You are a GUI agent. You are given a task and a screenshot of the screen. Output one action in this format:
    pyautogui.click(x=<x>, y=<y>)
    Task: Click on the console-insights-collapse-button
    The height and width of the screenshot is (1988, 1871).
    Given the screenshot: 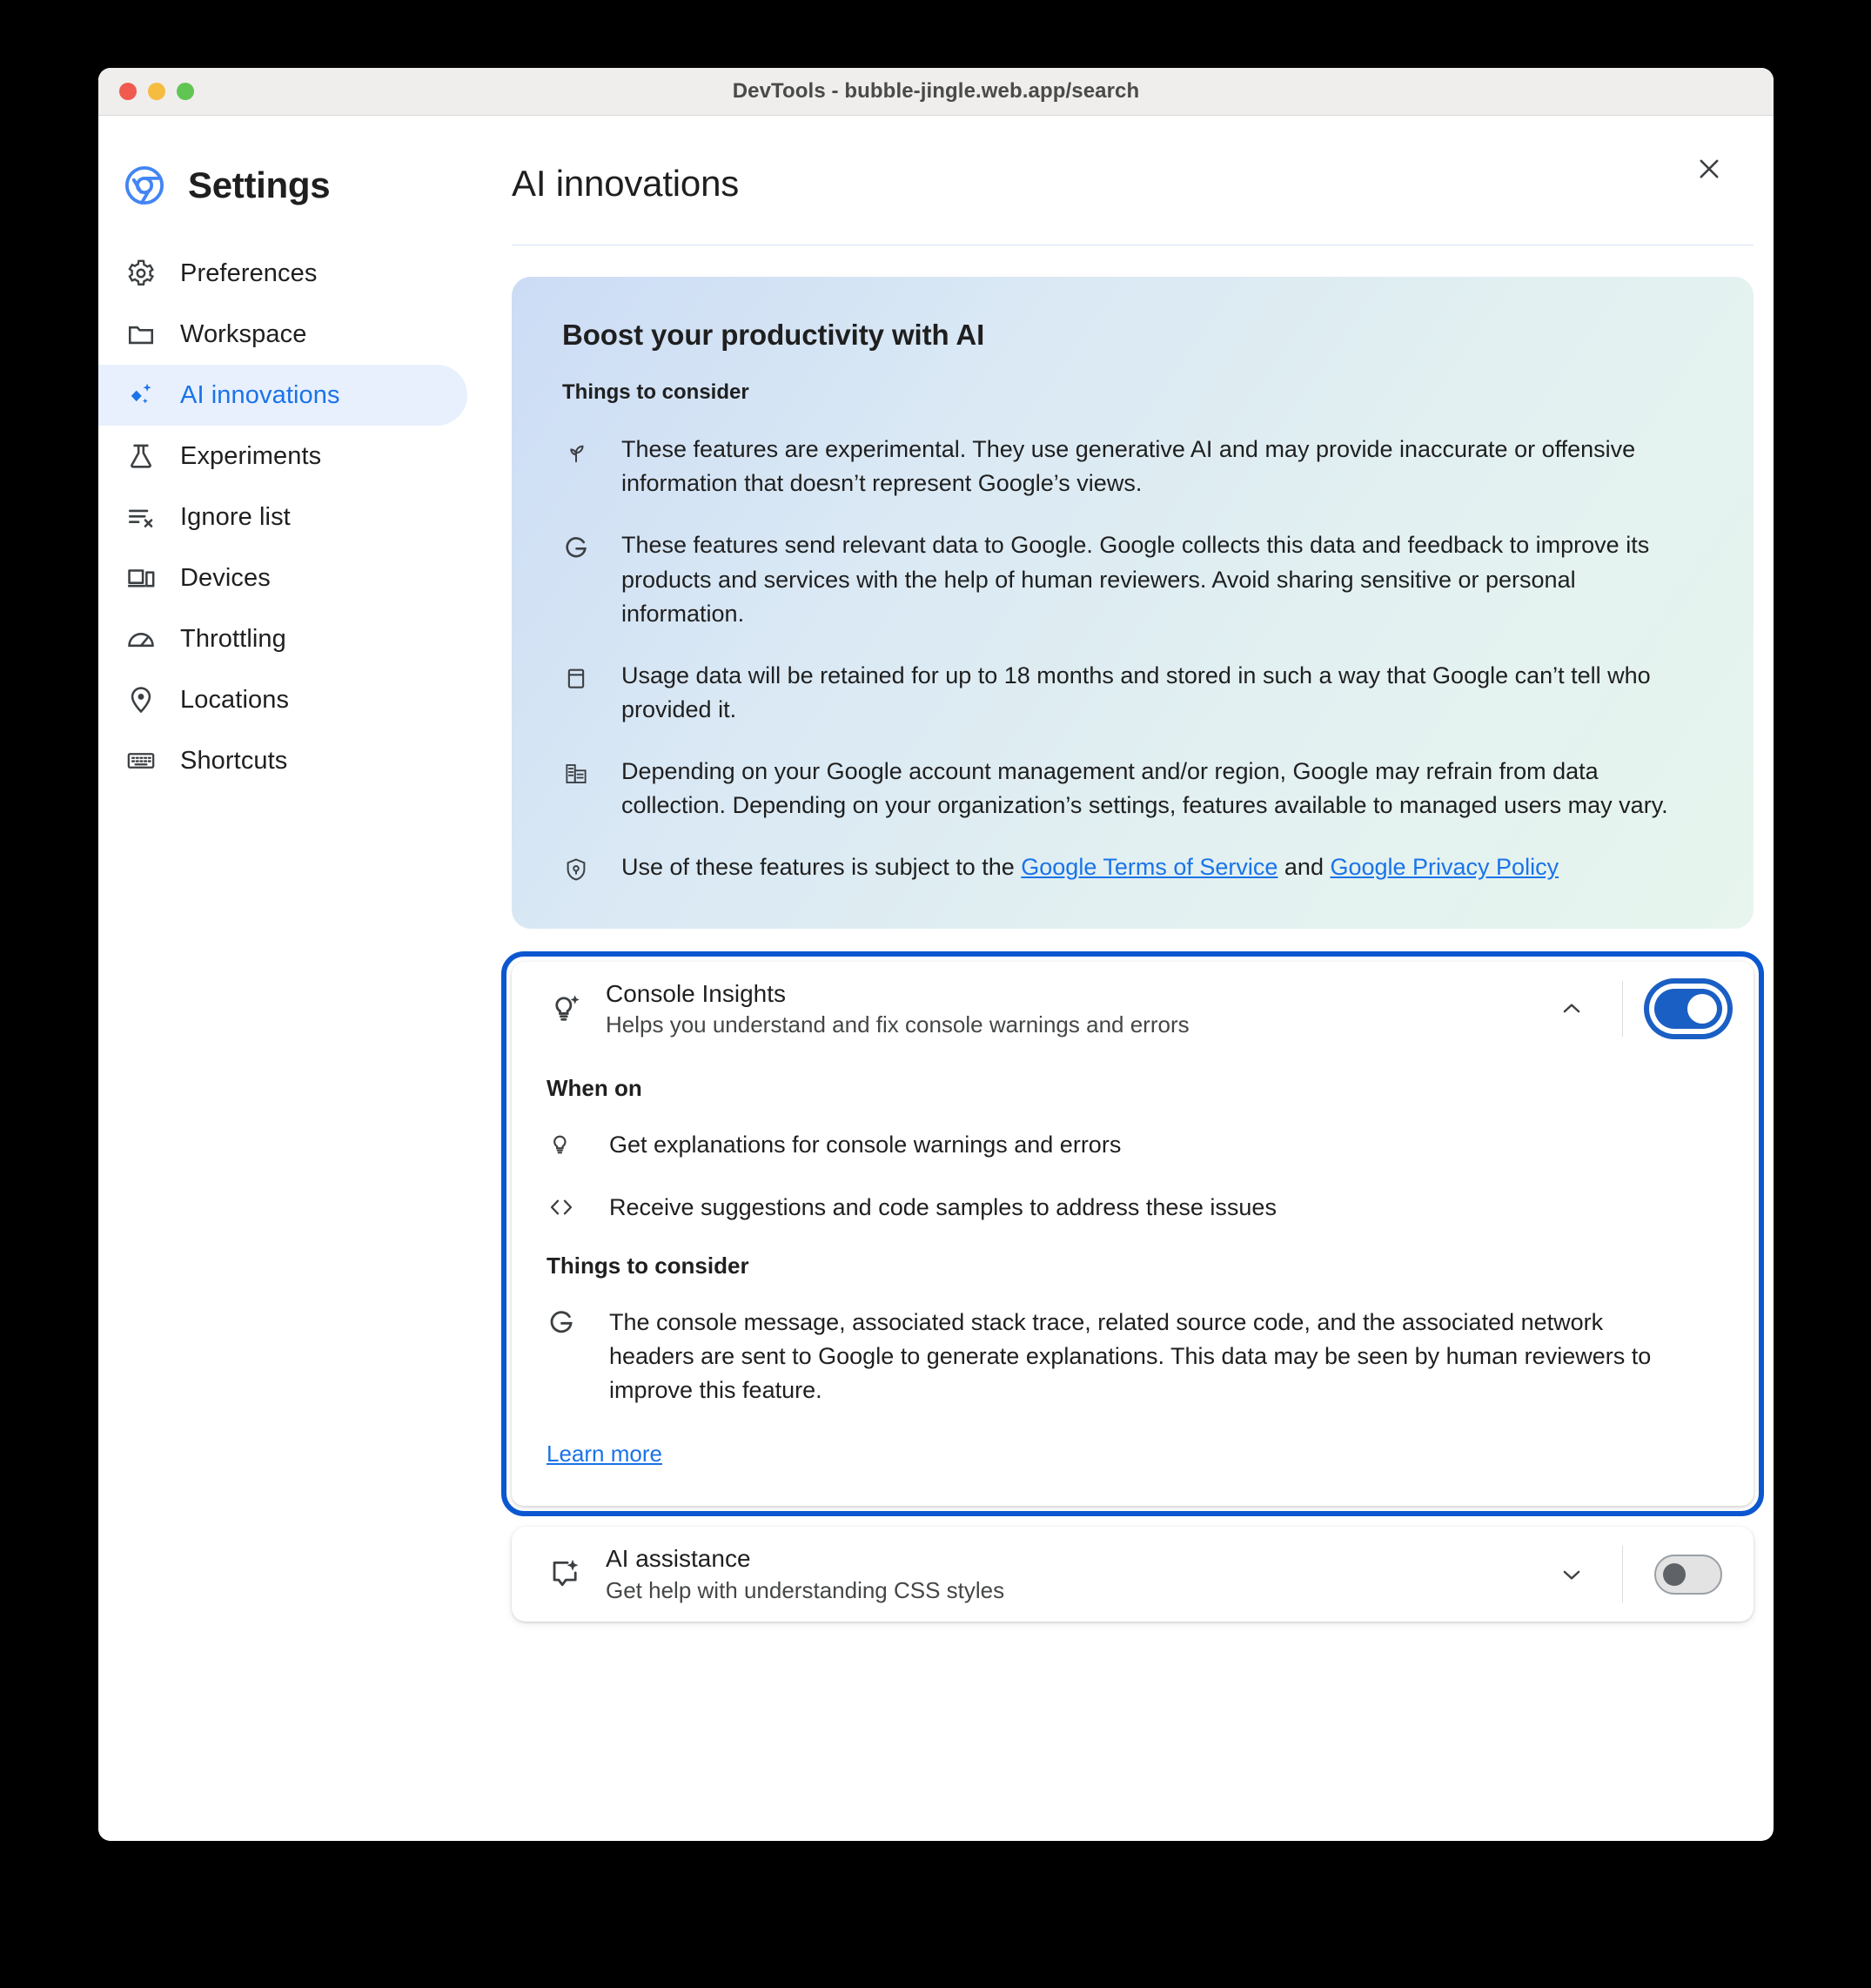 What is the action you would take?
    pyautogui.click(x=1572, y=1009)
    